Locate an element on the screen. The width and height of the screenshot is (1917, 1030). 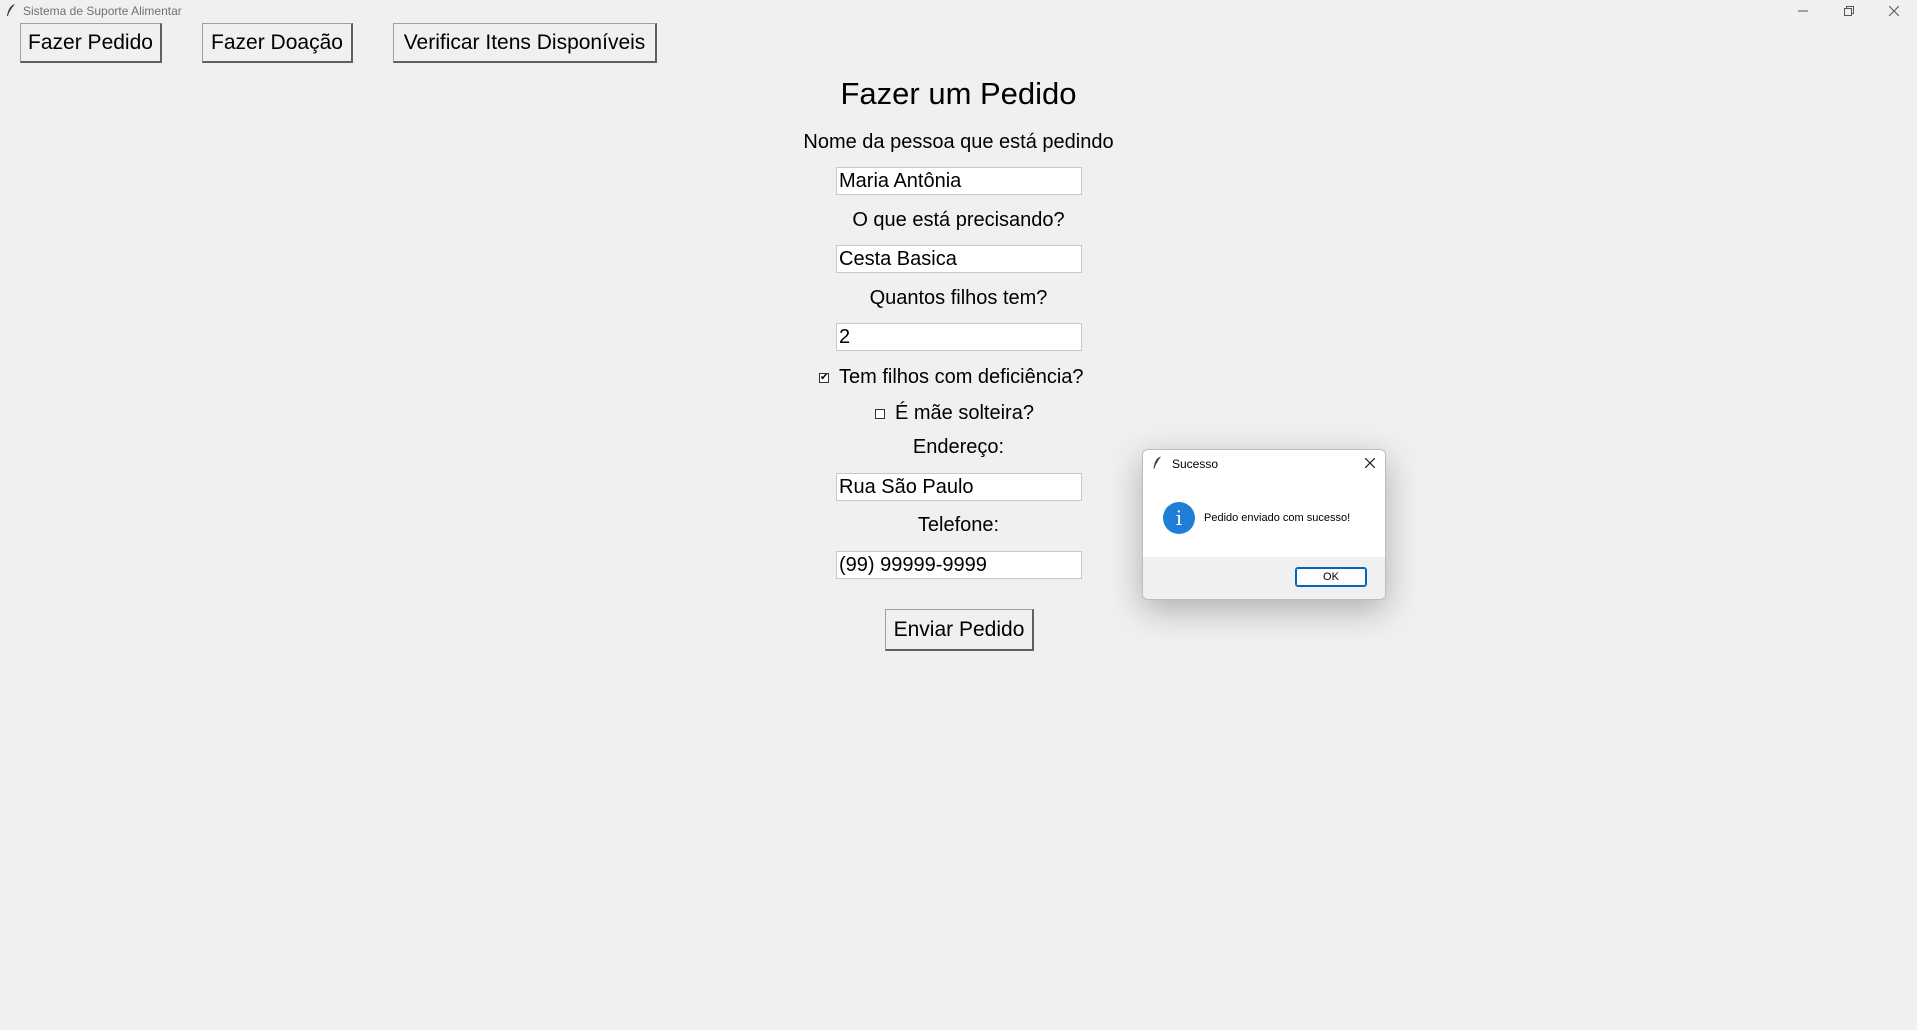
name-label: Nome da pessoa que está pedindo is located at coordinates (958, 142).